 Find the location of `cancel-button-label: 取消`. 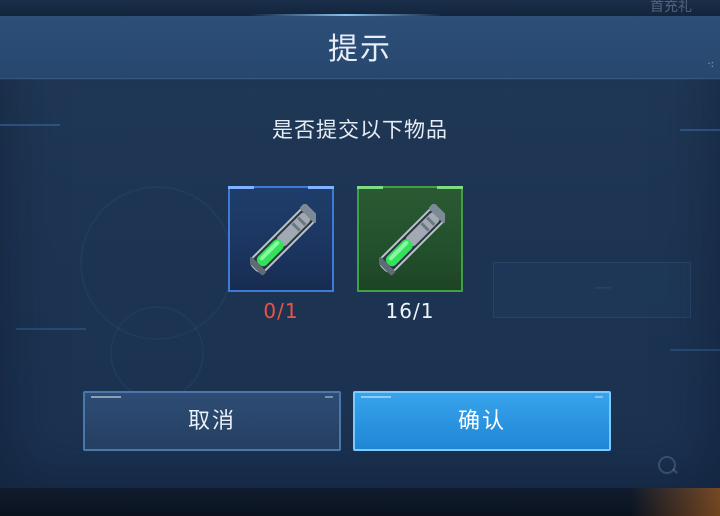

cancel-button-label: 取消 is located at coordinates (211, 421).